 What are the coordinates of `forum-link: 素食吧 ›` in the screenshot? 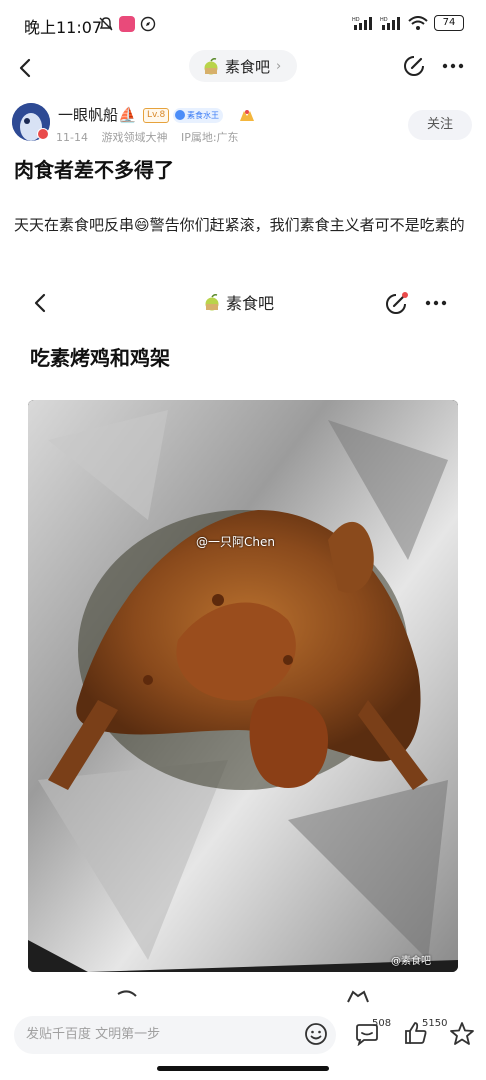 It's located at (243, 66).